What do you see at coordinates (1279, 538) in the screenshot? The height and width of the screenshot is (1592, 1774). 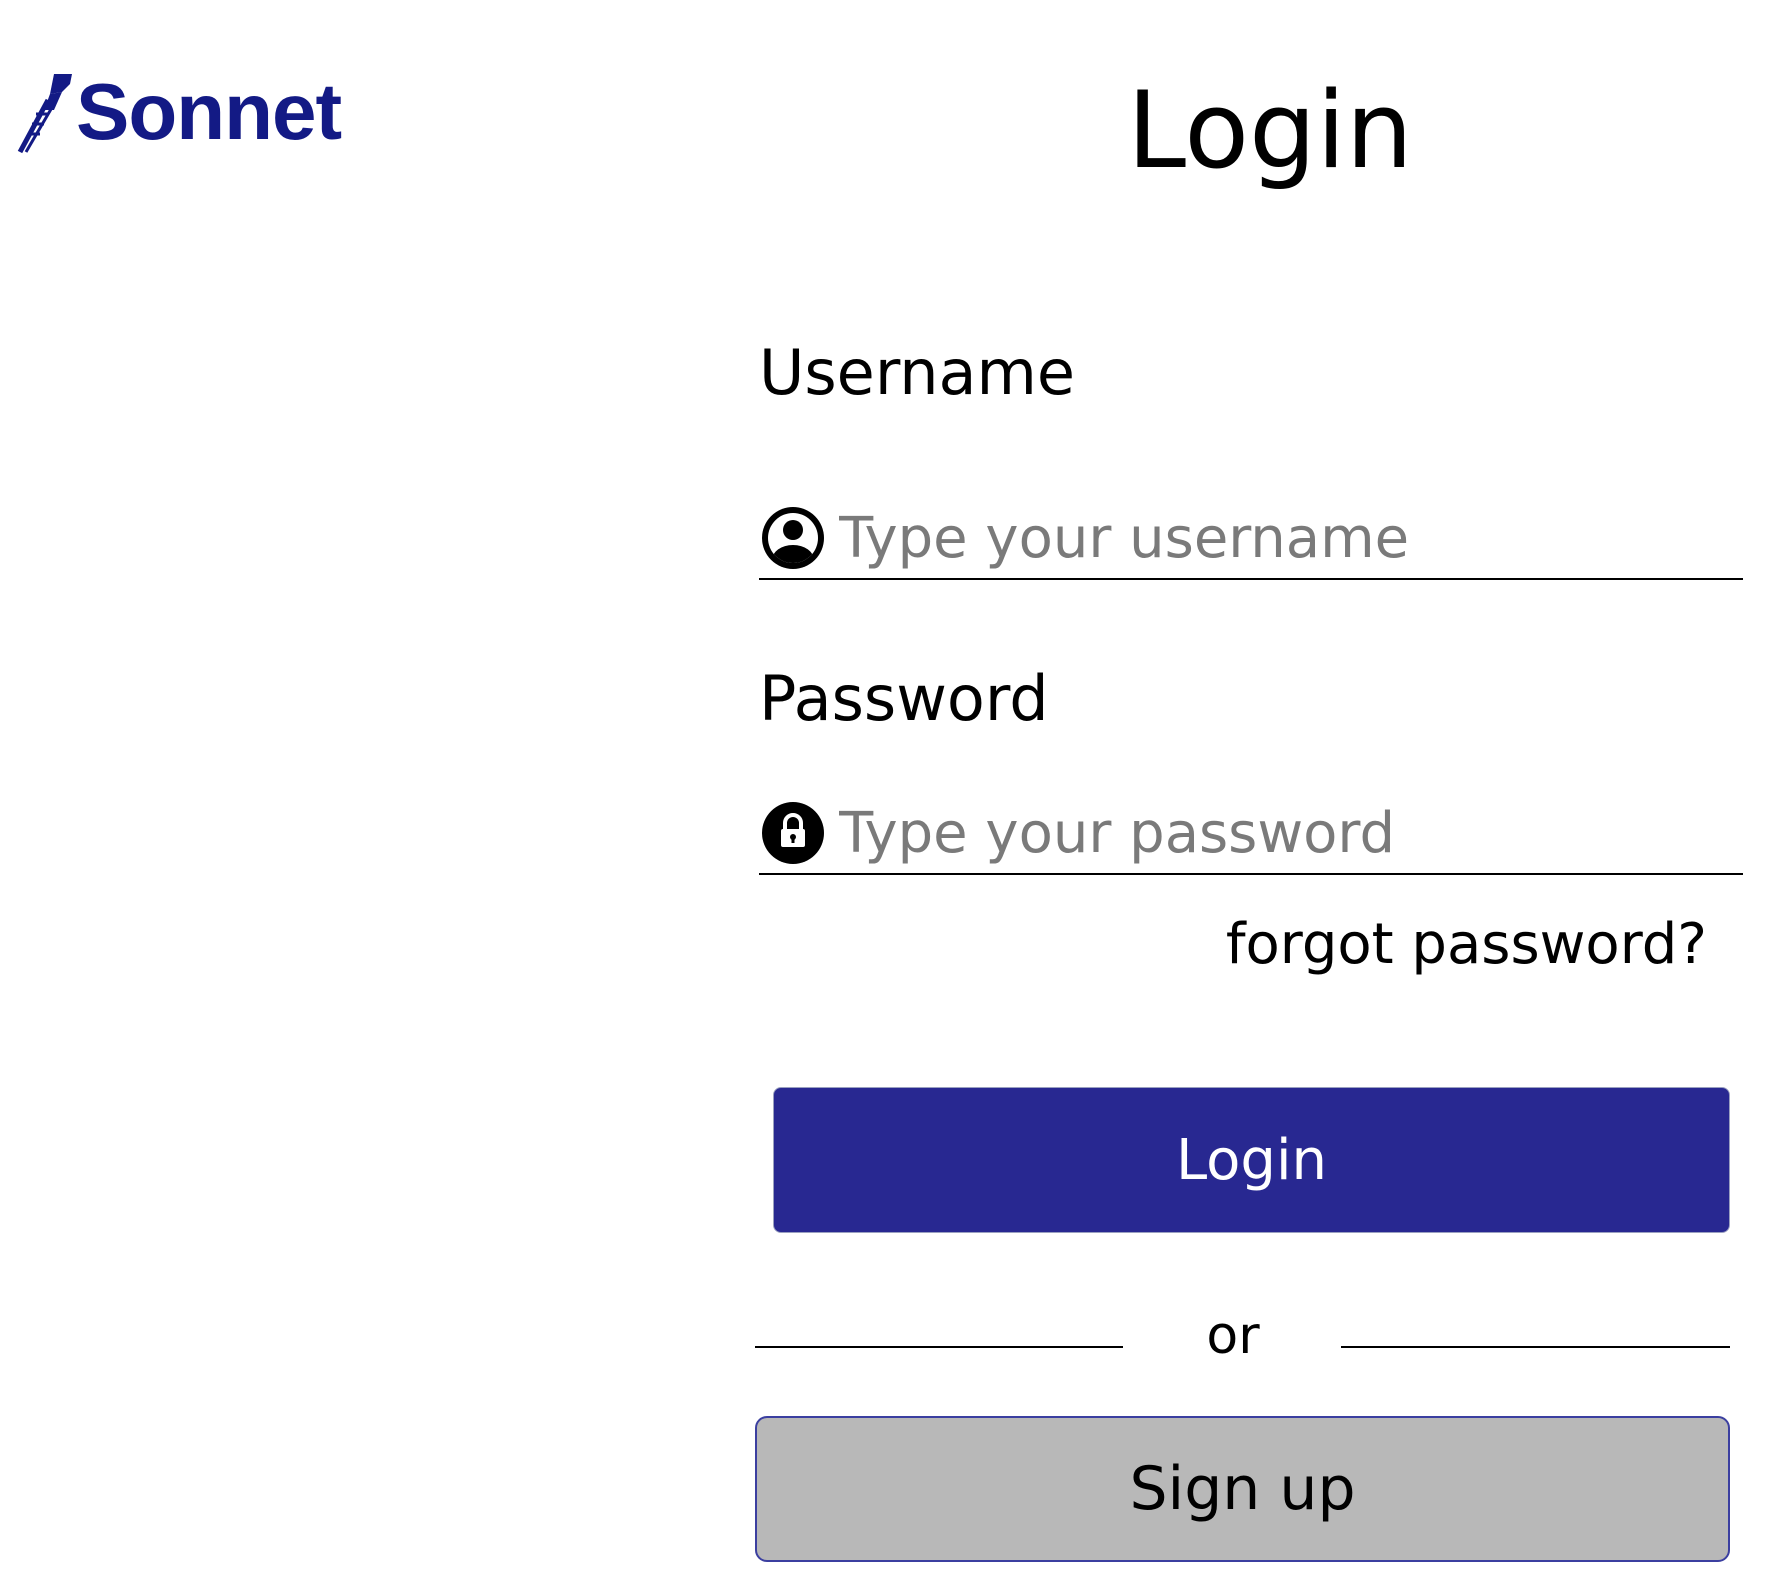 I see `username-input` at bounding box center [1279, 538].